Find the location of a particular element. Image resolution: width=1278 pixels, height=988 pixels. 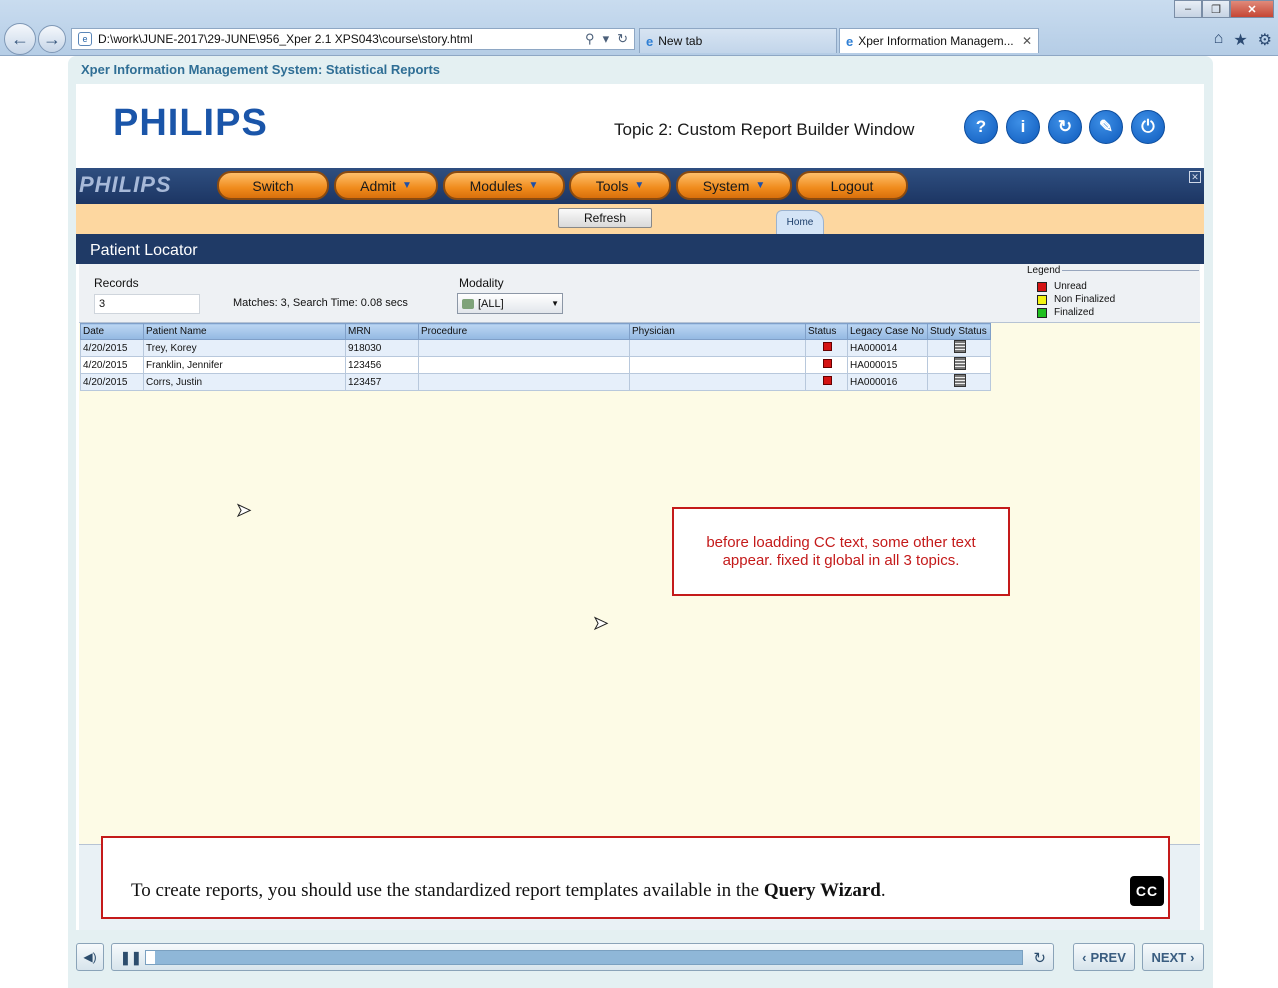

compass-icon: ✎ is located at coordinates (1106, 126).